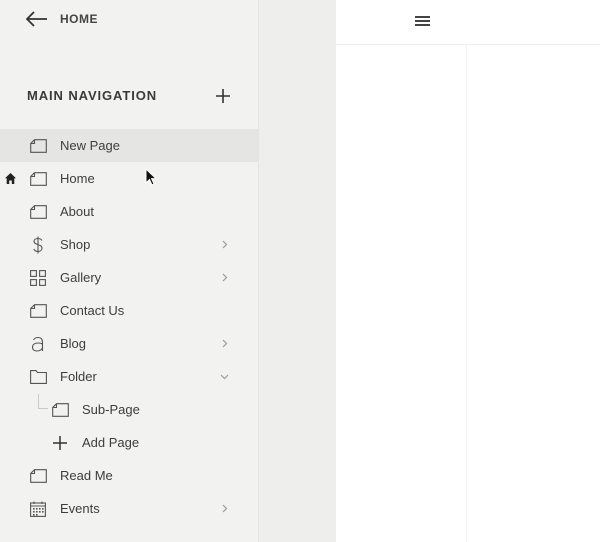 This screenshot has height=542, width=600. What do you see at coordinates (38, 344) in the screenshot?
I see `blog-icon` at bounding box center [38, 344].